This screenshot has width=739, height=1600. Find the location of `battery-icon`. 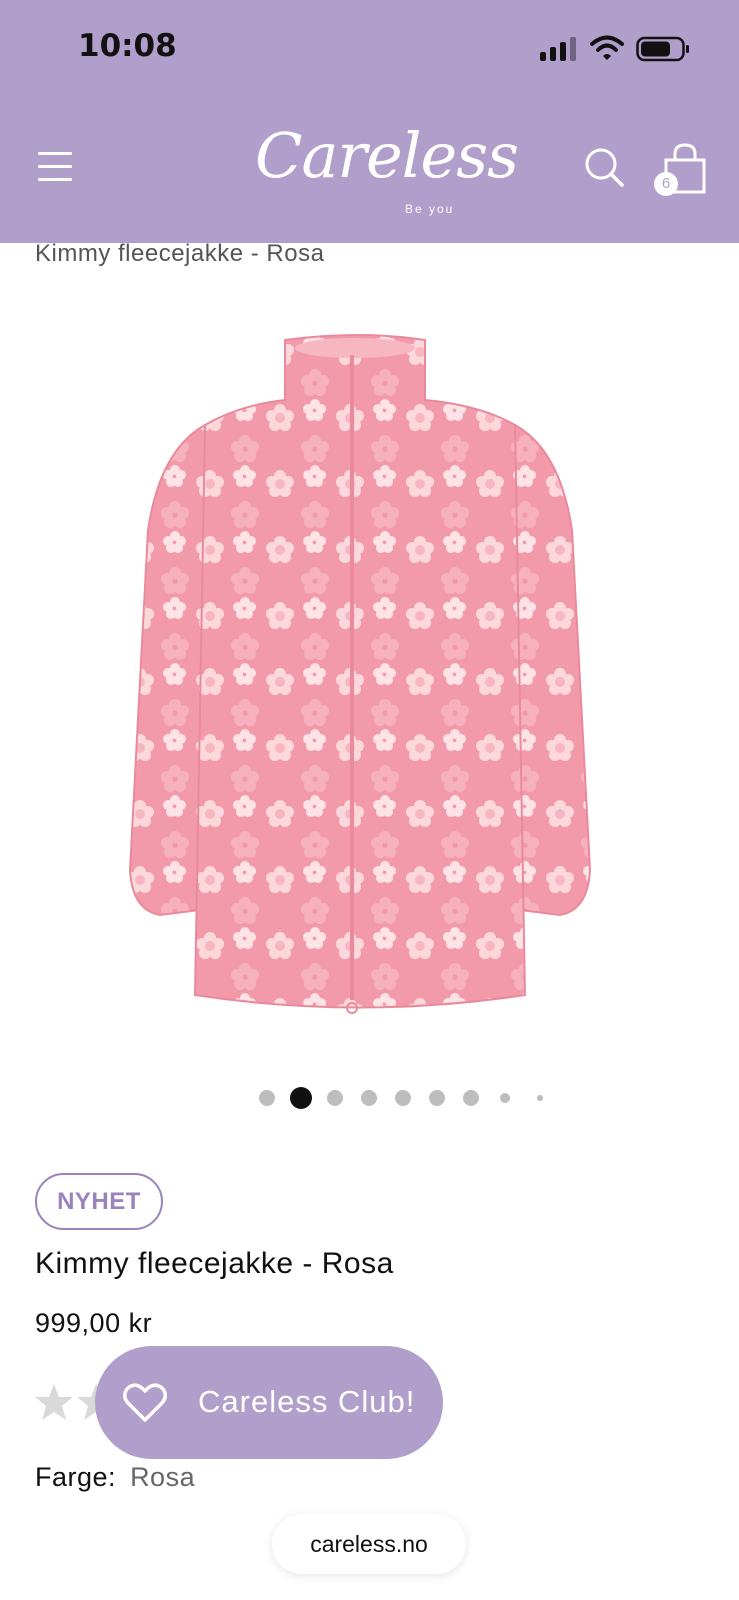

battery-icon is located at coordinates (662, 49).